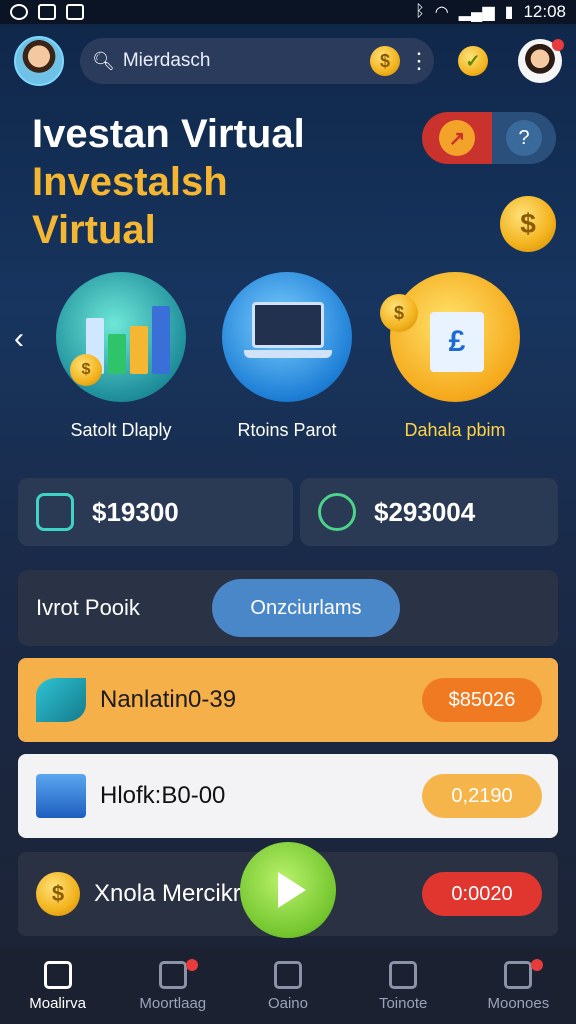 The width and height of the screenshot is (576, 1024). What do you see at coordinates (173, 1003) in the screenshot?
I see `nav-label: Moortlaag` at bounding box center [173, 1003].